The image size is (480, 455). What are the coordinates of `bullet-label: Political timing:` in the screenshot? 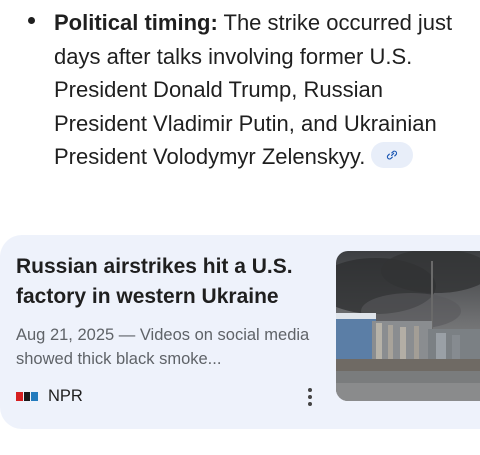 It's located at (136, 22).